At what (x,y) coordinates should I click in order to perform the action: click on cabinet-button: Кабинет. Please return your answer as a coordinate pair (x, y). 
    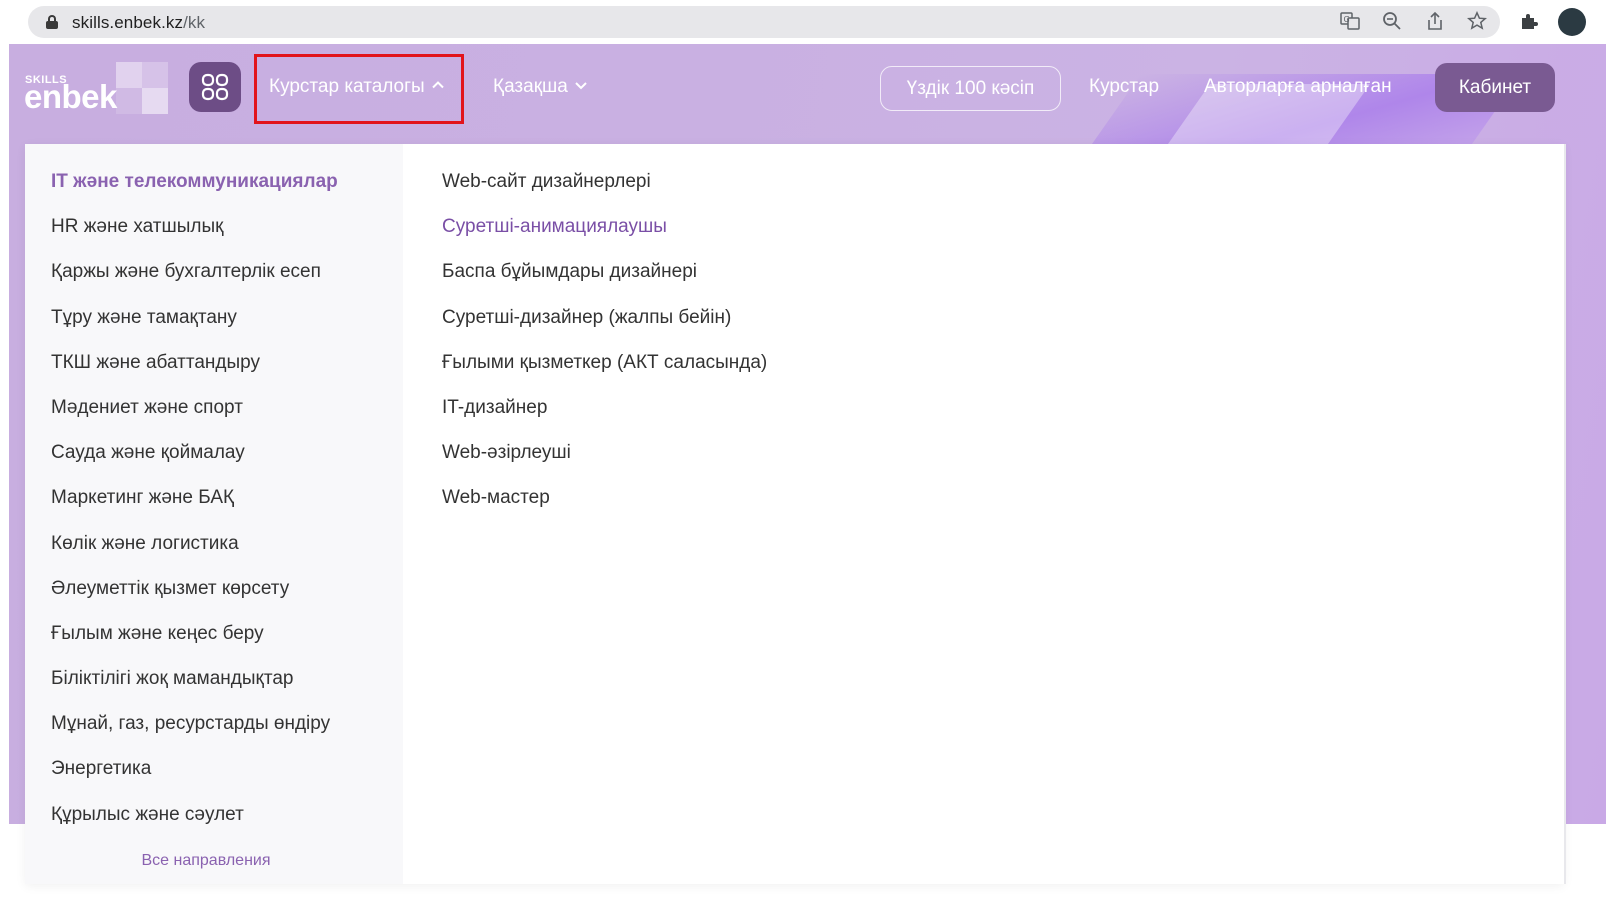
    Looking at the image, I should click on (1495, 87).